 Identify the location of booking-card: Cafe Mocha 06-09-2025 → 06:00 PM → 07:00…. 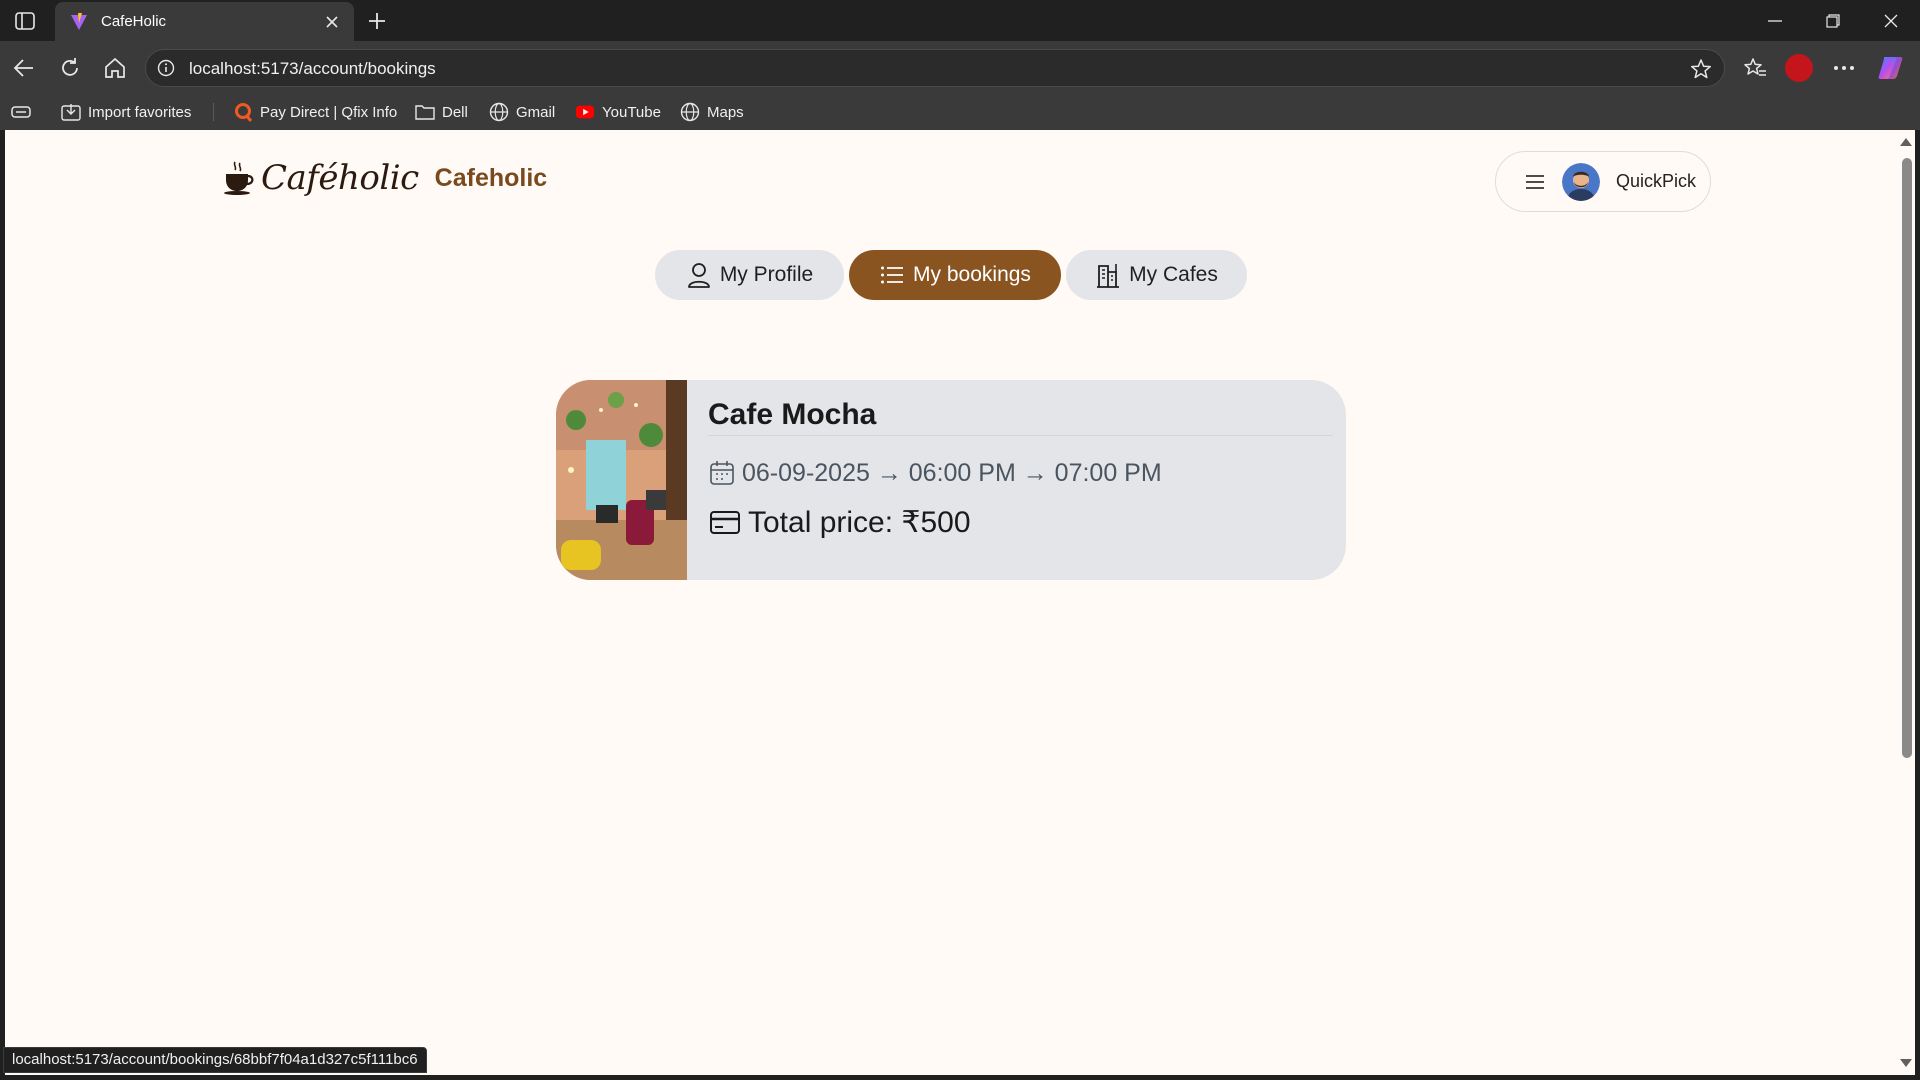
(951, 480).